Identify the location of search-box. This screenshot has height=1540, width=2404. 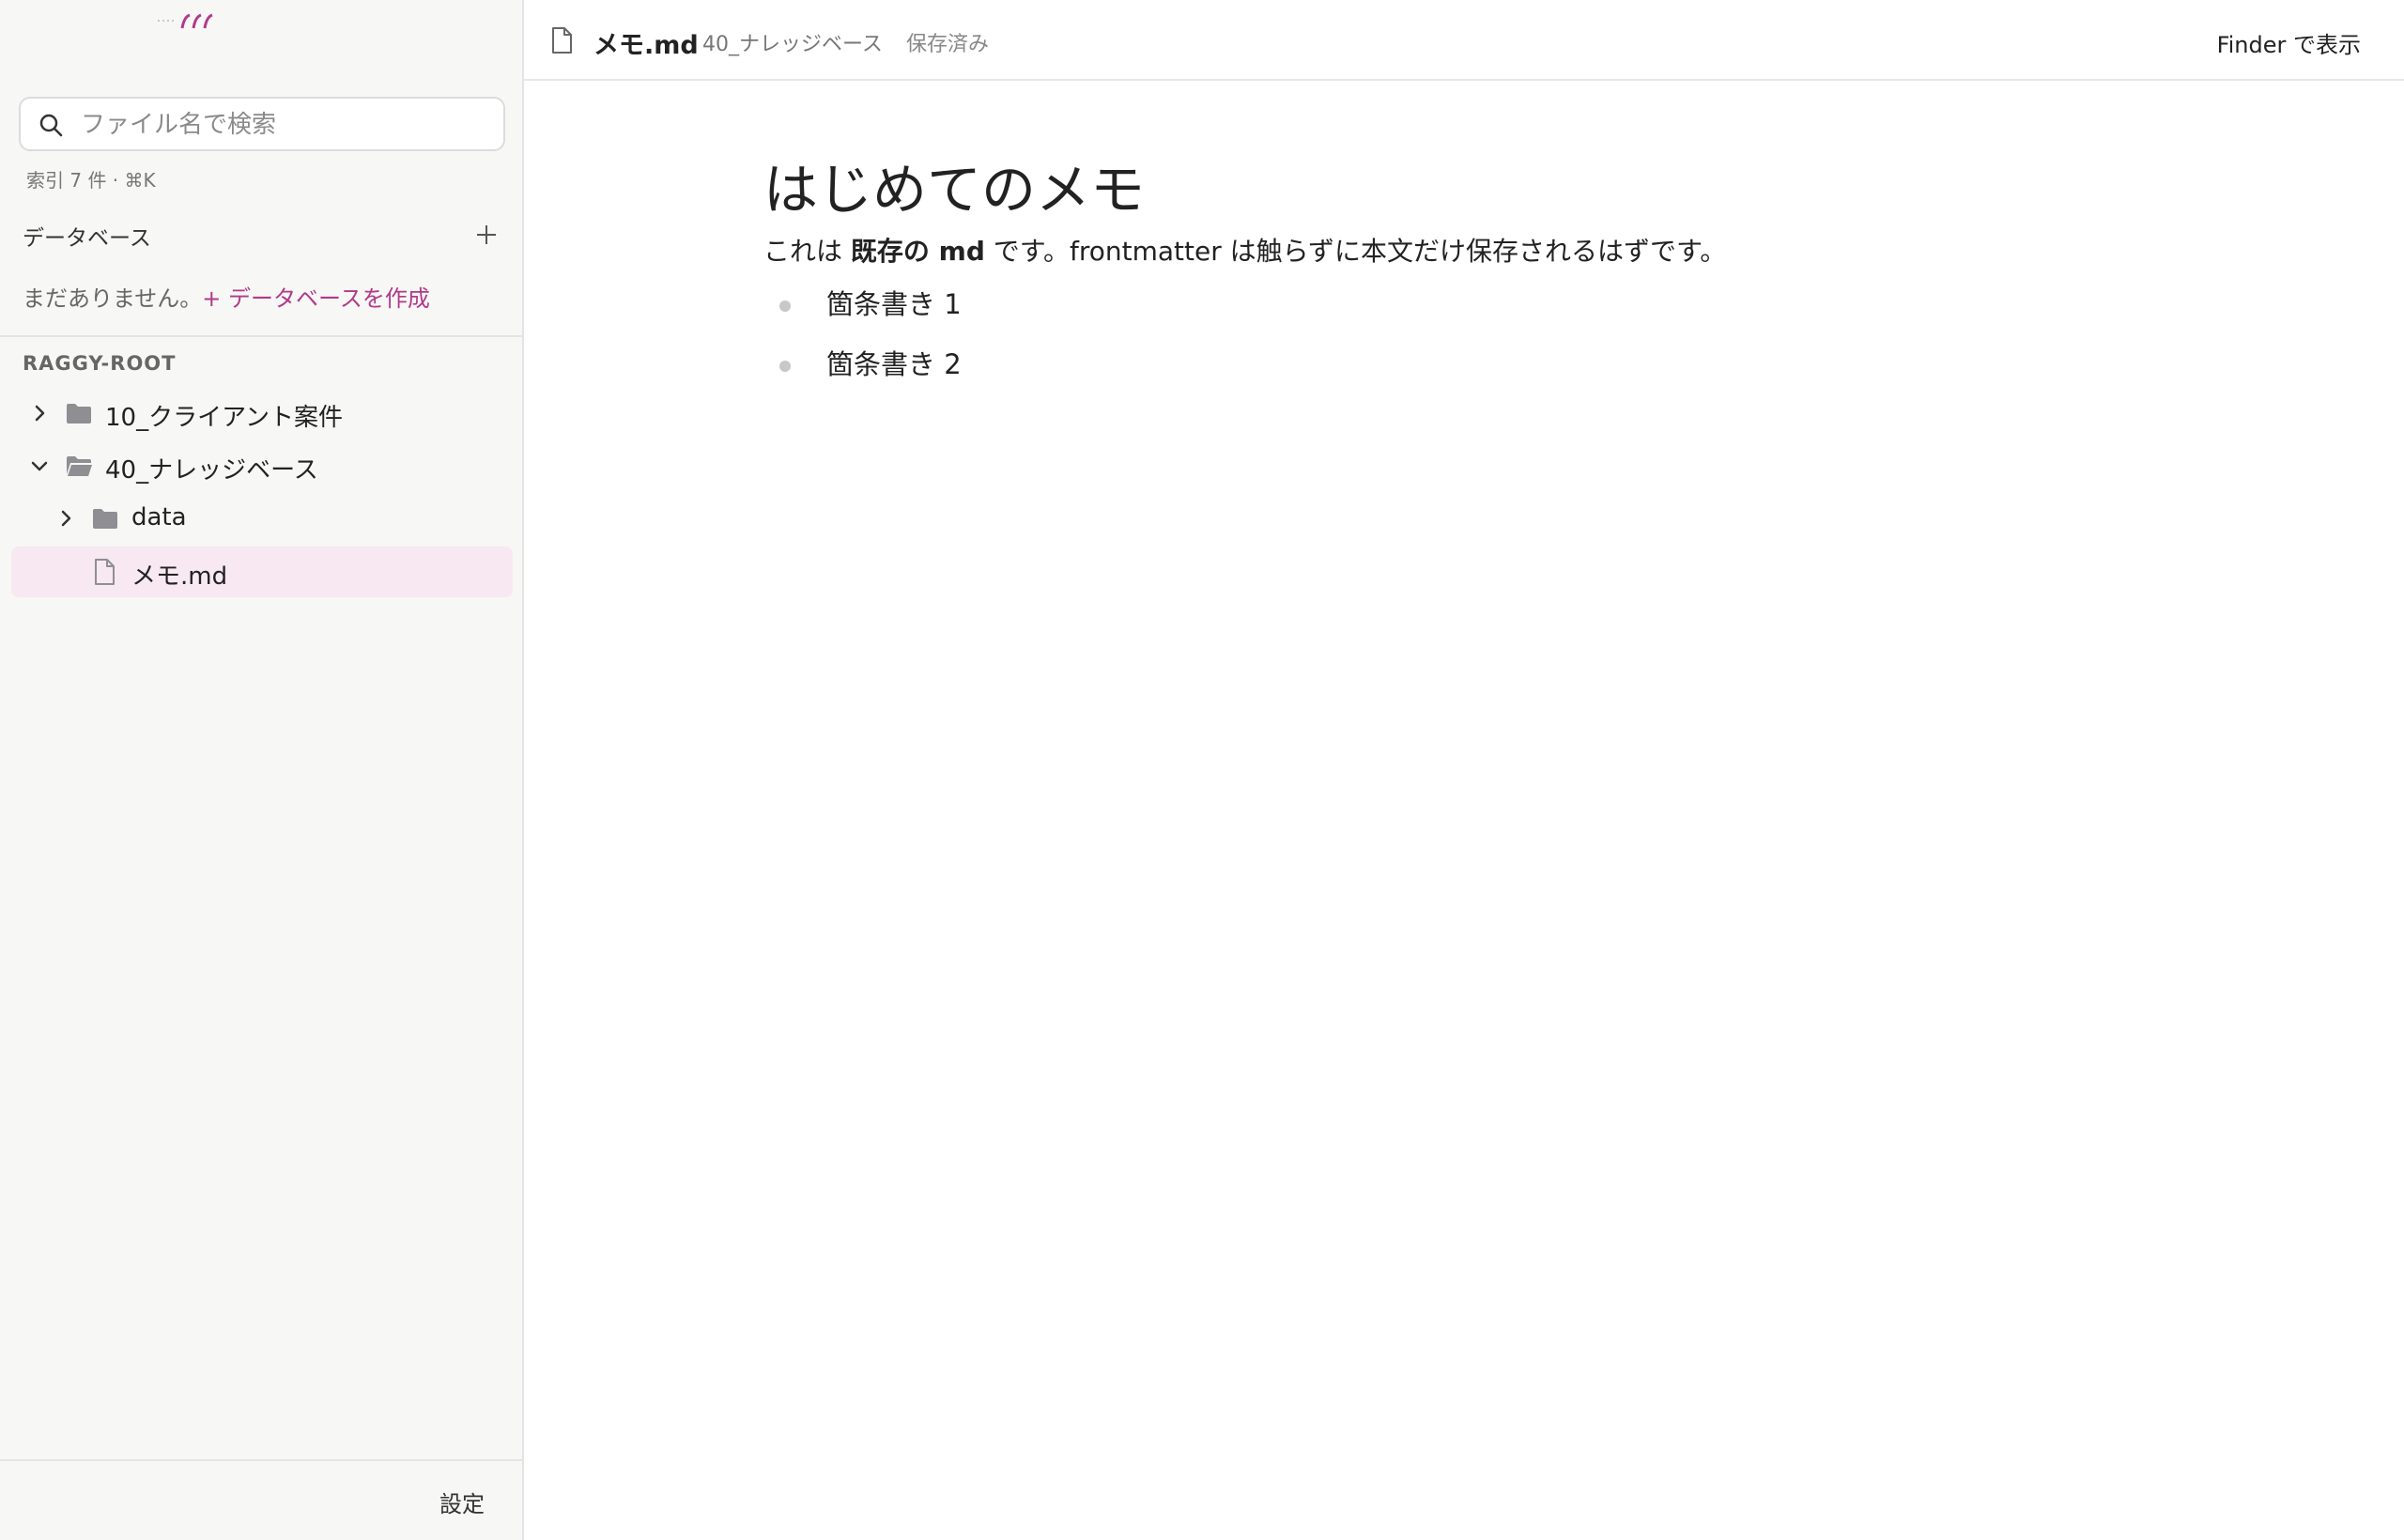
(262, 124).